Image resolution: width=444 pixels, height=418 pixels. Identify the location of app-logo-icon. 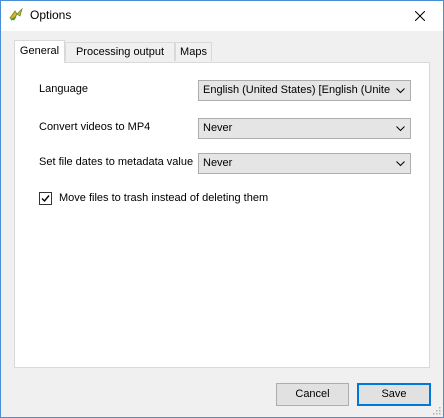
(16, 15).